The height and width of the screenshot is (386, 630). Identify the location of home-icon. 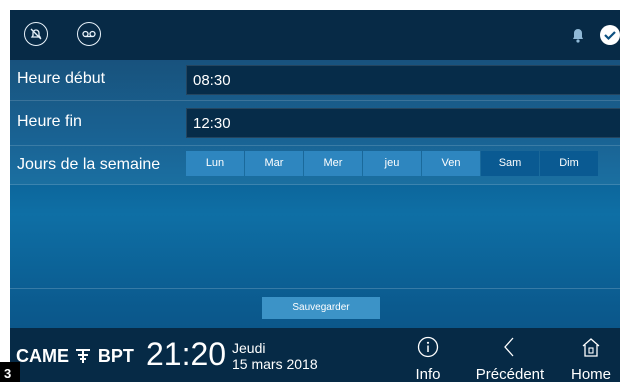
(591, 347).